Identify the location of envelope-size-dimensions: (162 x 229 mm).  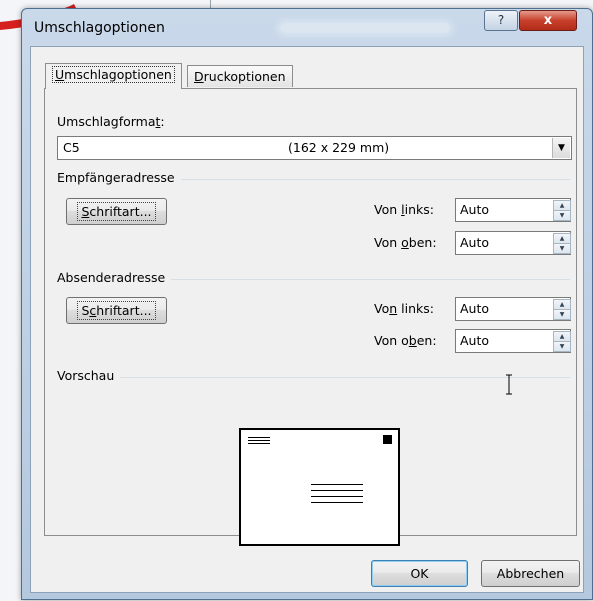
(339, 147).